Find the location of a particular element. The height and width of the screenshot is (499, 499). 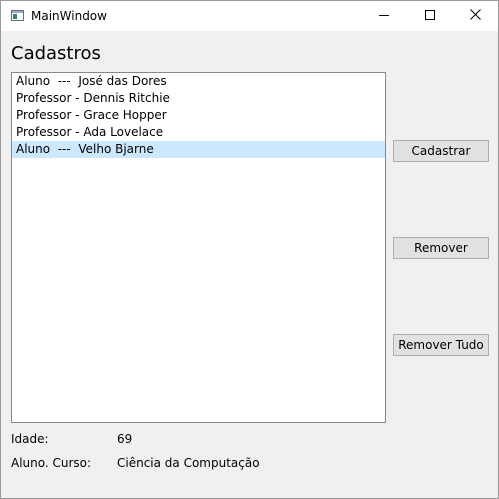

close-icon is located at coordinates (475, 16).